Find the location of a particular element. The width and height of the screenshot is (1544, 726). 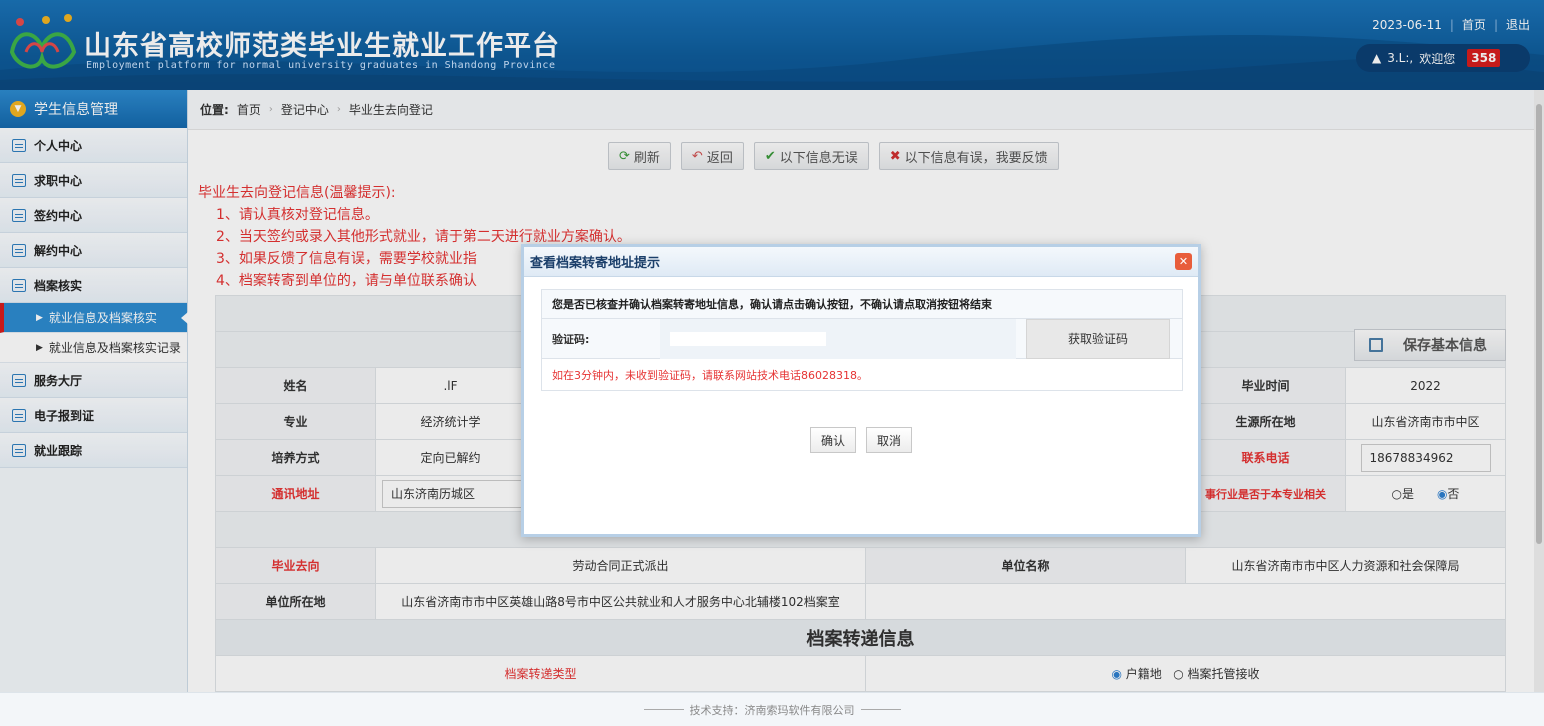

dialog-title: 查看档案转寄地址提示 is located at coordinates (861, 262).